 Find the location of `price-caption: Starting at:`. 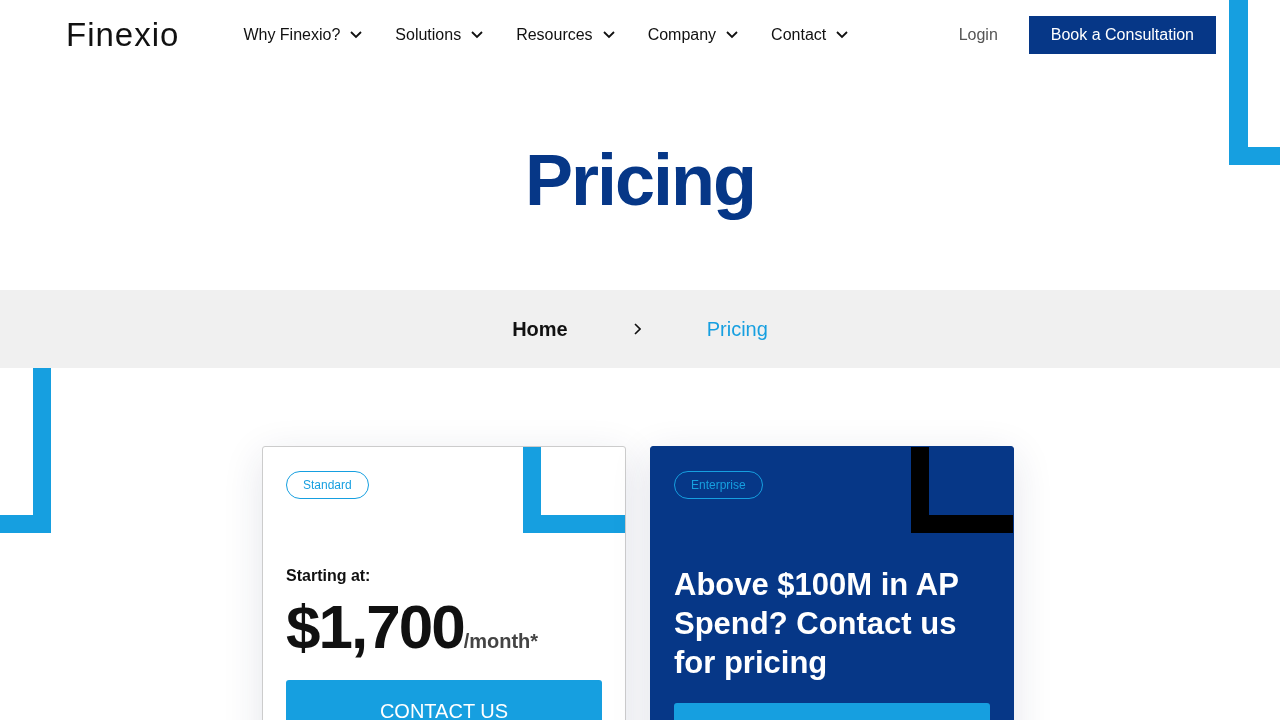

price-caption: Starting at: is located at coordinates (329, 576).